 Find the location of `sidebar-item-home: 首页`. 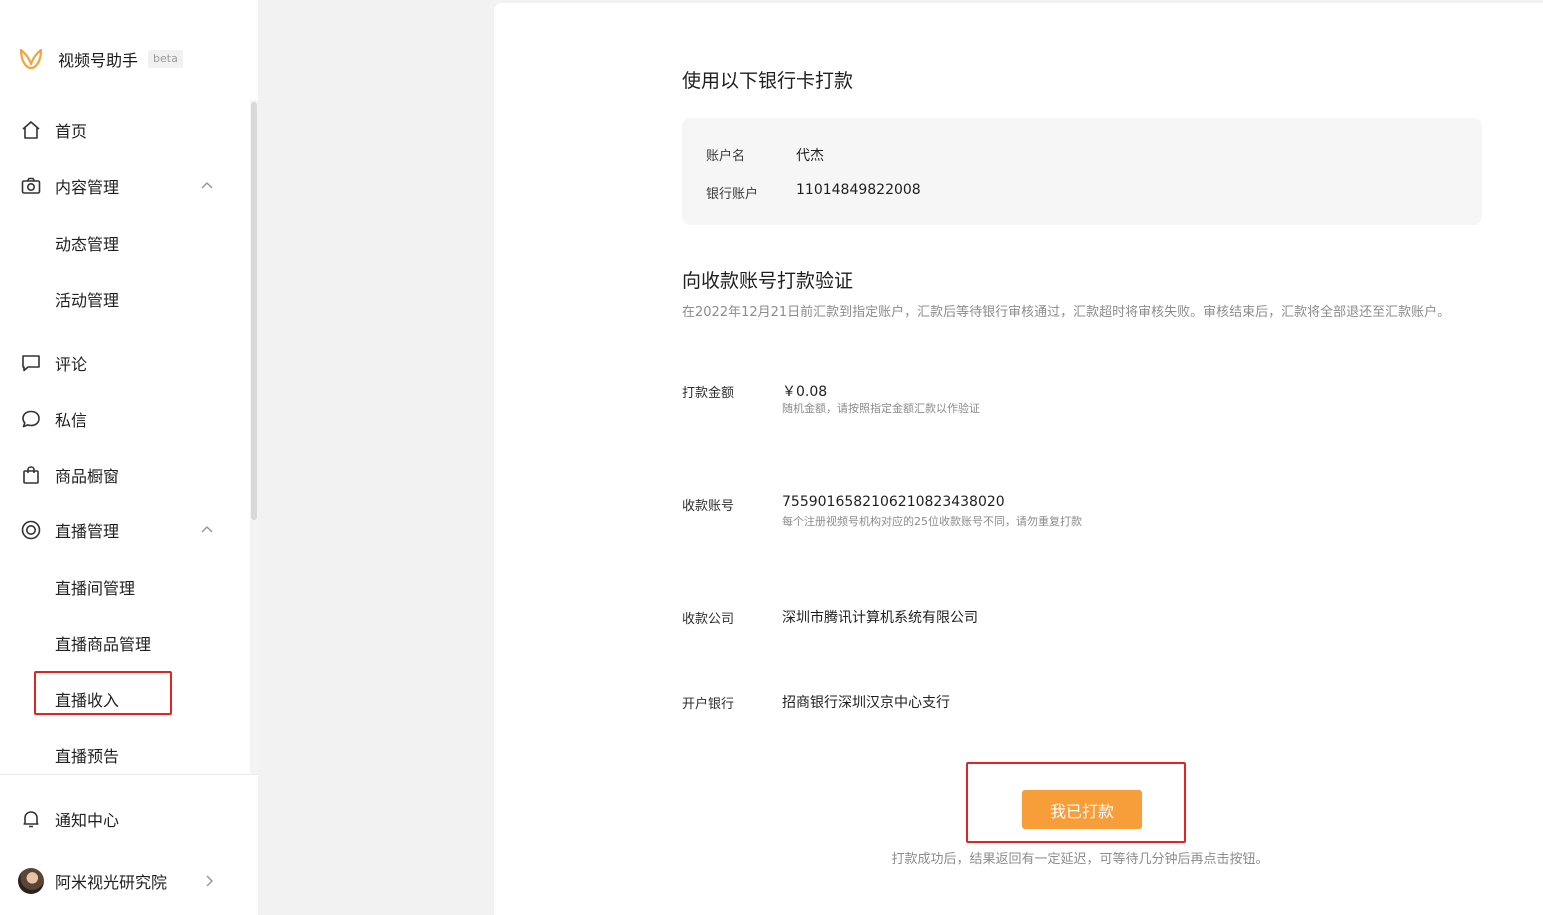

sidebar-item-home: 首页 is located at coordinates (120, 130).